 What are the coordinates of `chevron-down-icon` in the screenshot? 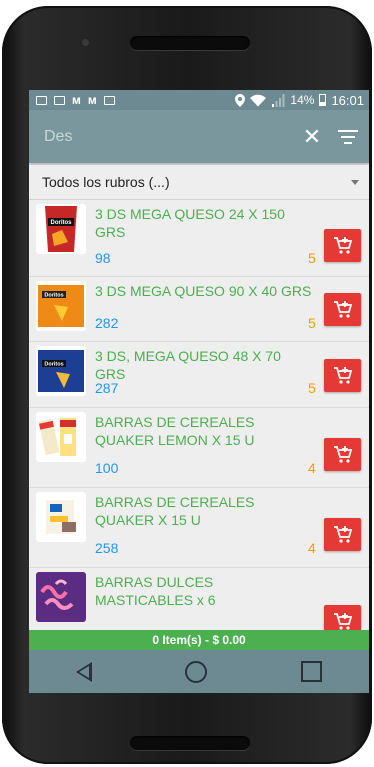 It's located at (355, 182).